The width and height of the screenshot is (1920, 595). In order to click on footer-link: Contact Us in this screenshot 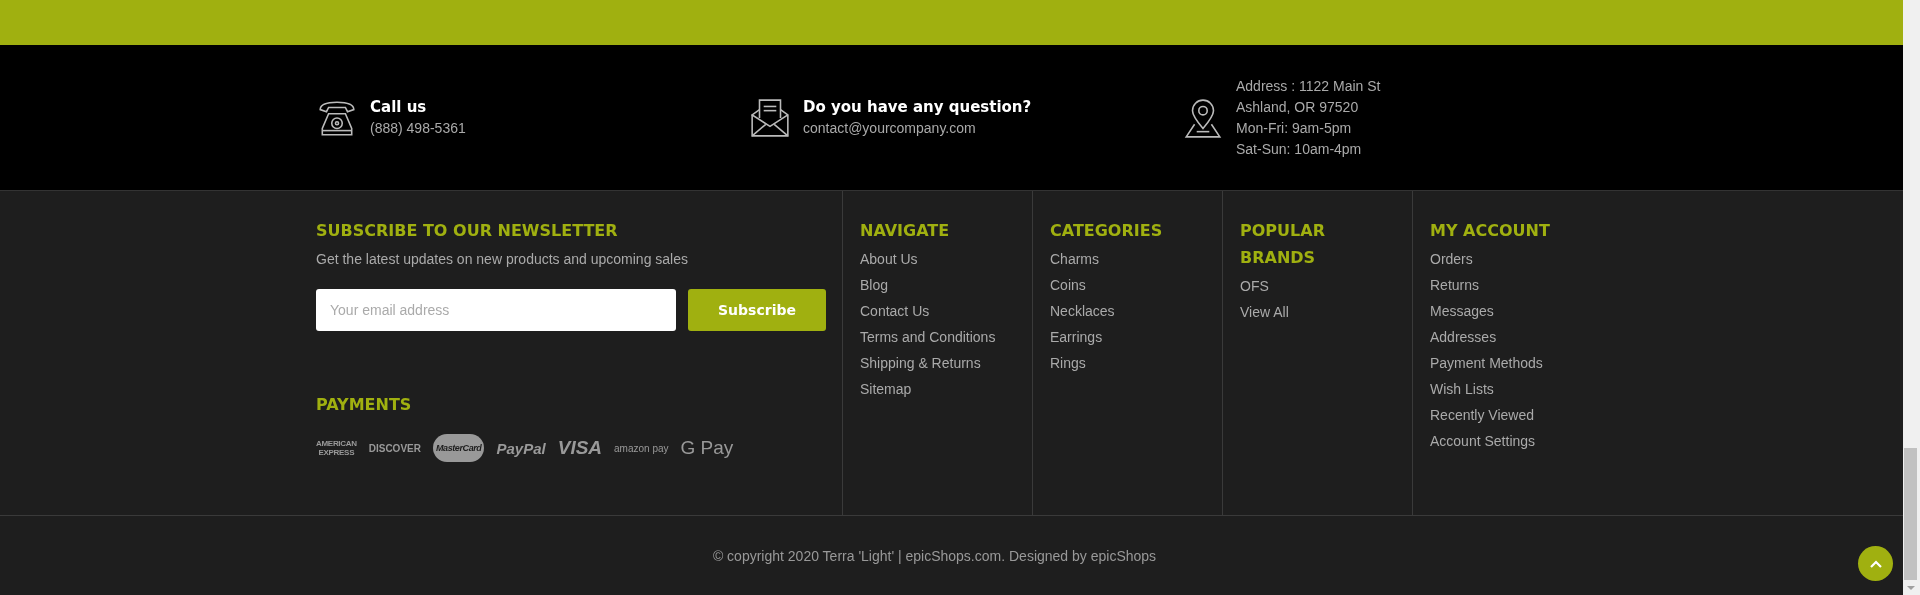, I will do `click(938, 311)`.